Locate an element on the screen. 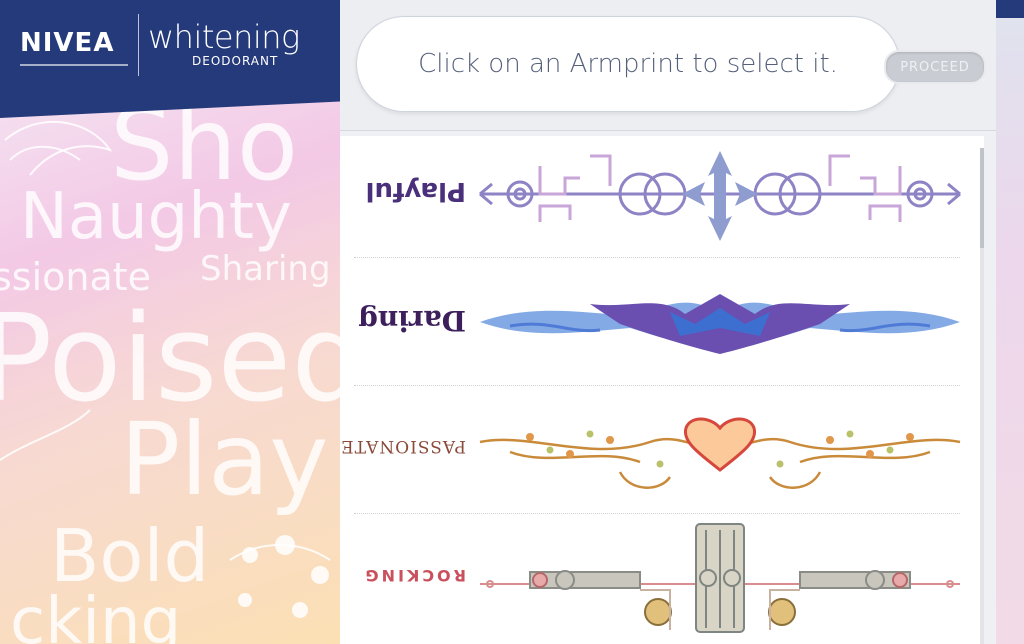 This screenshot has width=1024, height=644. proceed-button: PROCEED is located at coordinates (935, 67).